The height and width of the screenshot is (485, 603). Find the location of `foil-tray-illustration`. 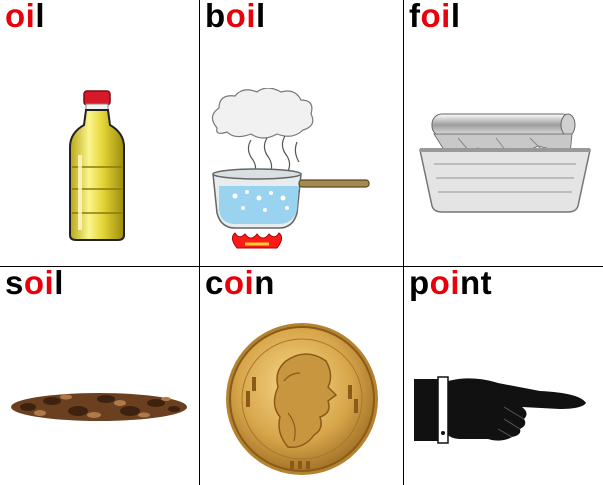

foil-tray-illustration is located at coordinates (505, 163).